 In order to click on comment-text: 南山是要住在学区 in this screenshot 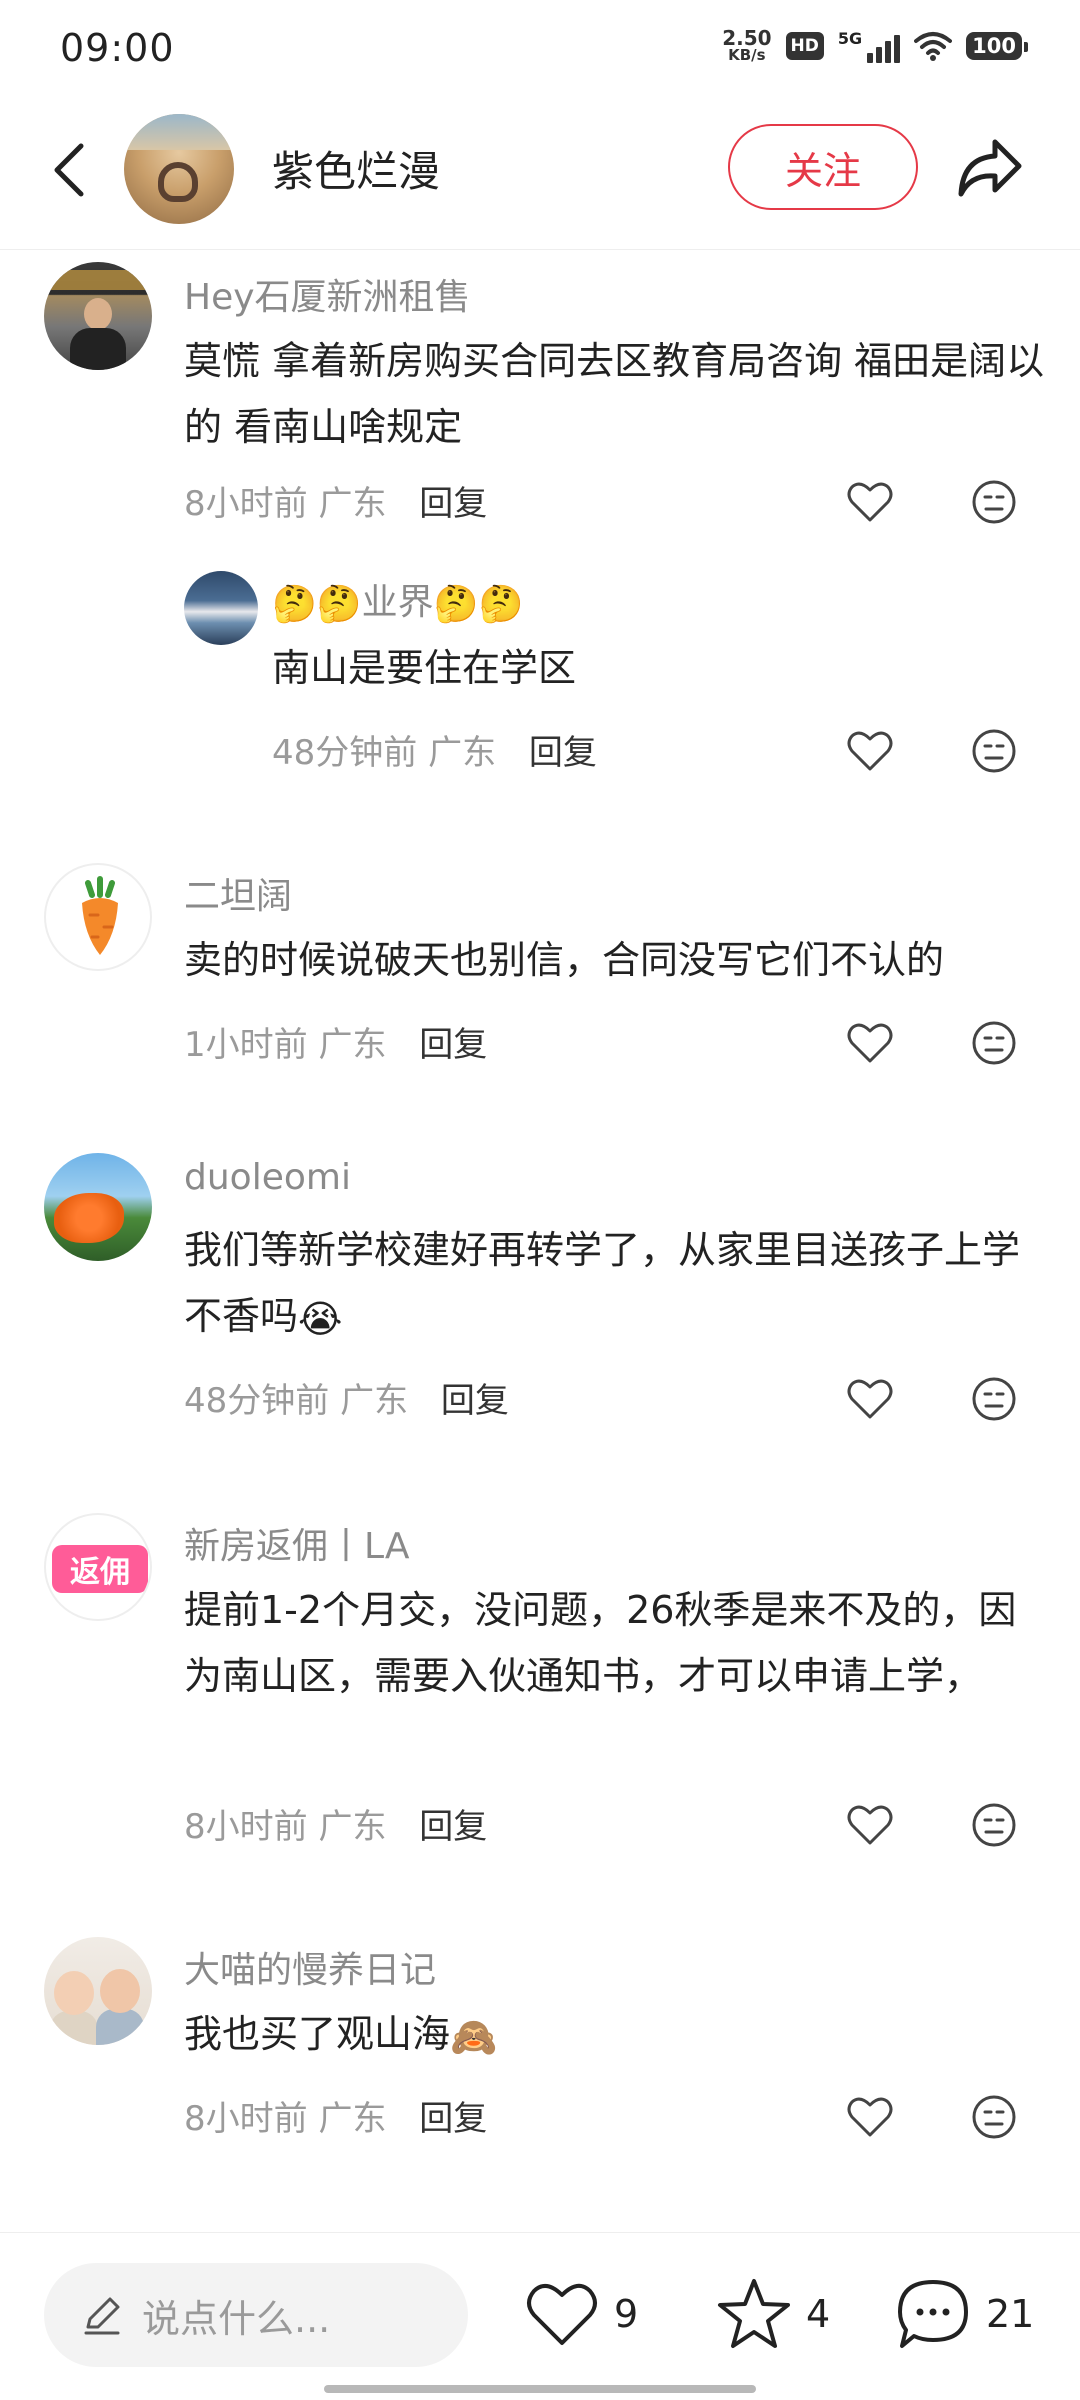, I will do `click(622, 668)`.